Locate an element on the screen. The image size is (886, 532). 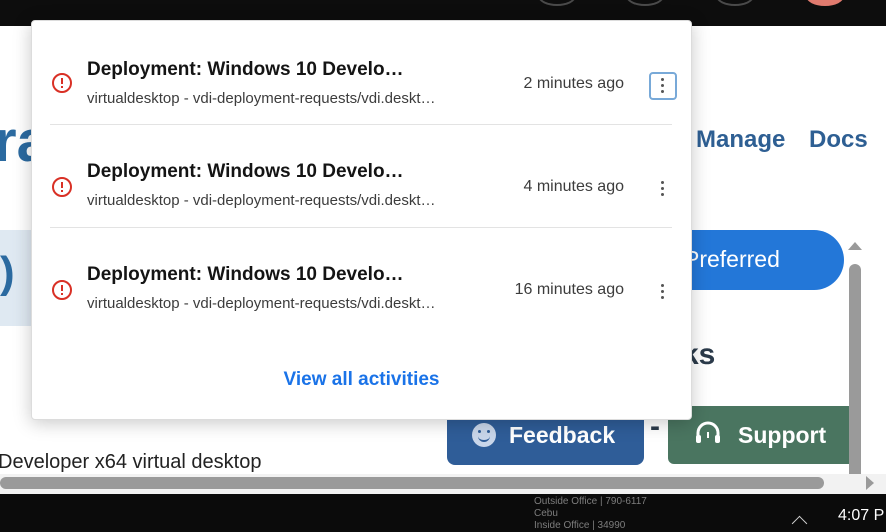
vertical-scrollbar-thumb is located at coordinates (855, 372).